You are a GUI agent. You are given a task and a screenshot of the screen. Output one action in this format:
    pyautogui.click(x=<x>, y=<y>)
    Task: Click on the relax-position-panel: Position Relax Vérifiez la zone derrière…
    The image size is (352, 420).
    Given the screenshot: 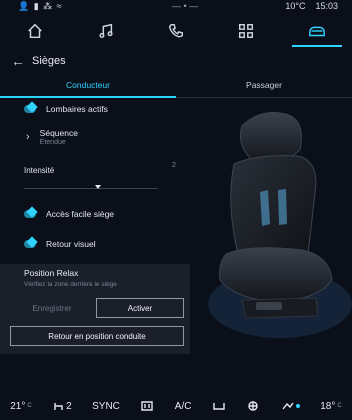 What is the action you would take?
    pyautogui.click(x=95, y=309)
    